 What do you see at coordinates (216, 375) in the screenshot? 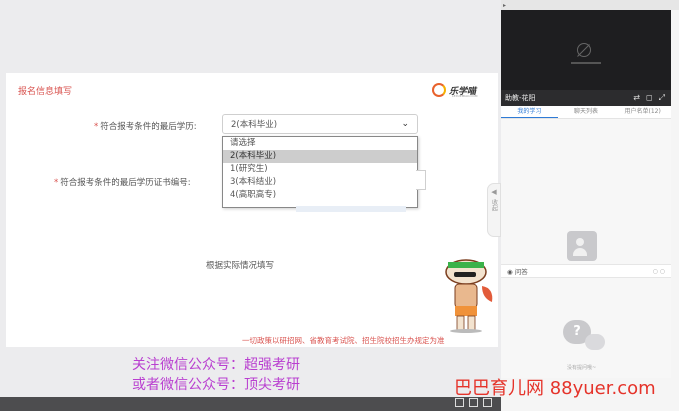
I see `promo-text: 关注微信公众号：超强考研 或者微信公众号：顶尖考研` at bounding box center [216, 375].